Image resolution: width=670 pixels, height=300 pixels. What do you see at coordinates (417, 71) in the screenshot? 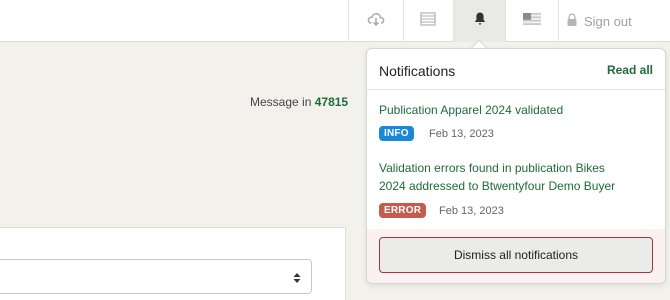
I see `notifications-title: Notifications` at bounding box center [417, 71].